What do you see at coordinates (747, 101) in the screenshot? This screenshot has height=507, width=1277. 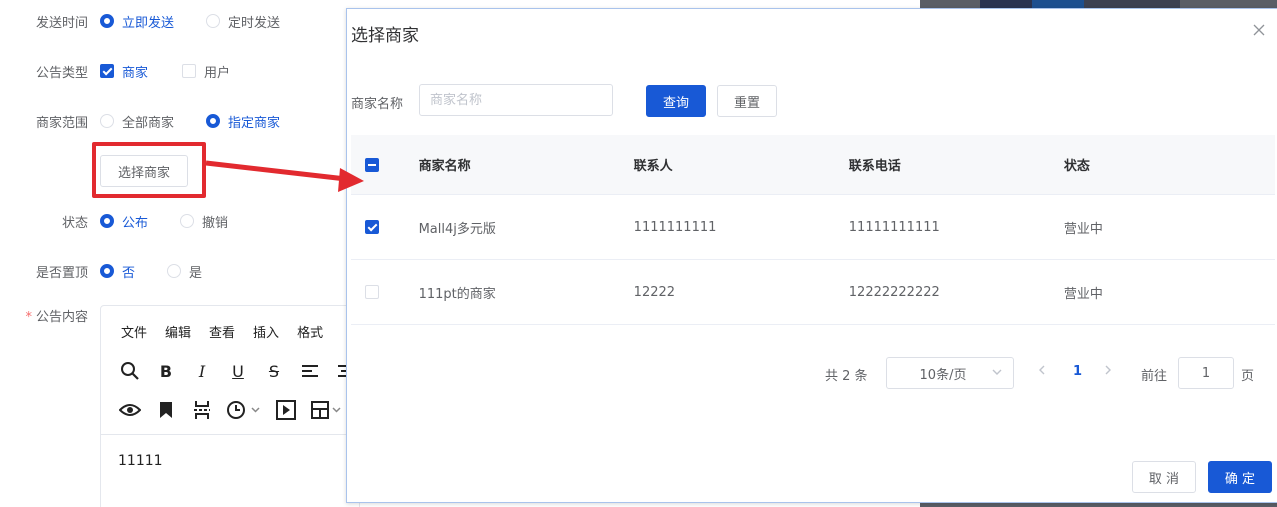 I see `reset-button: 重置` at bounding box center [747, 101].